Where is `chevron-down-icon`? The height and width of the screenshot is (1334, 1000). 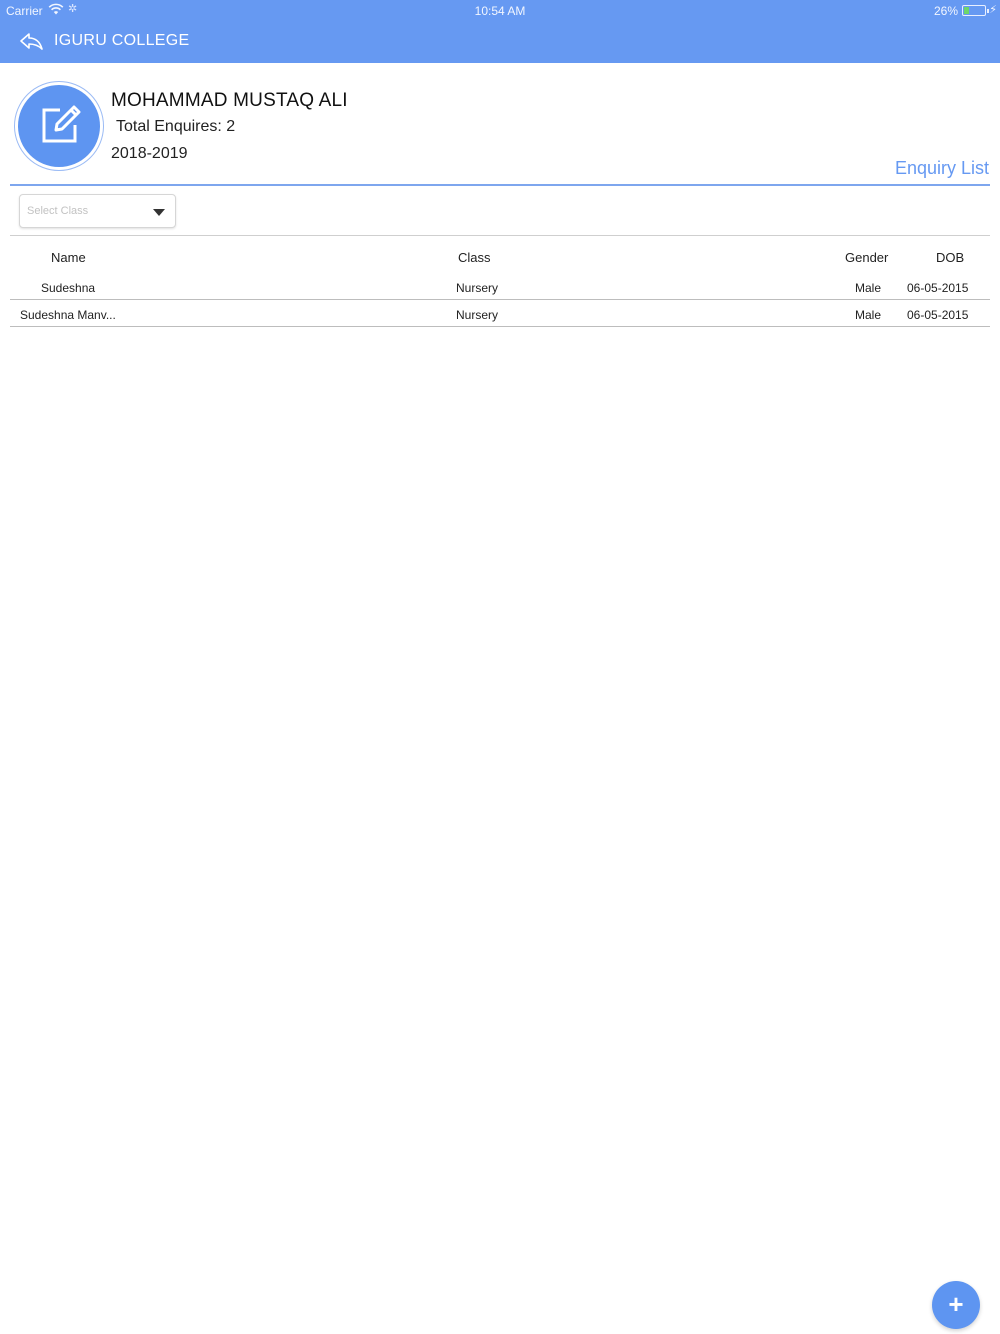
chevron-down-icon is located at coordinates (159, 212).